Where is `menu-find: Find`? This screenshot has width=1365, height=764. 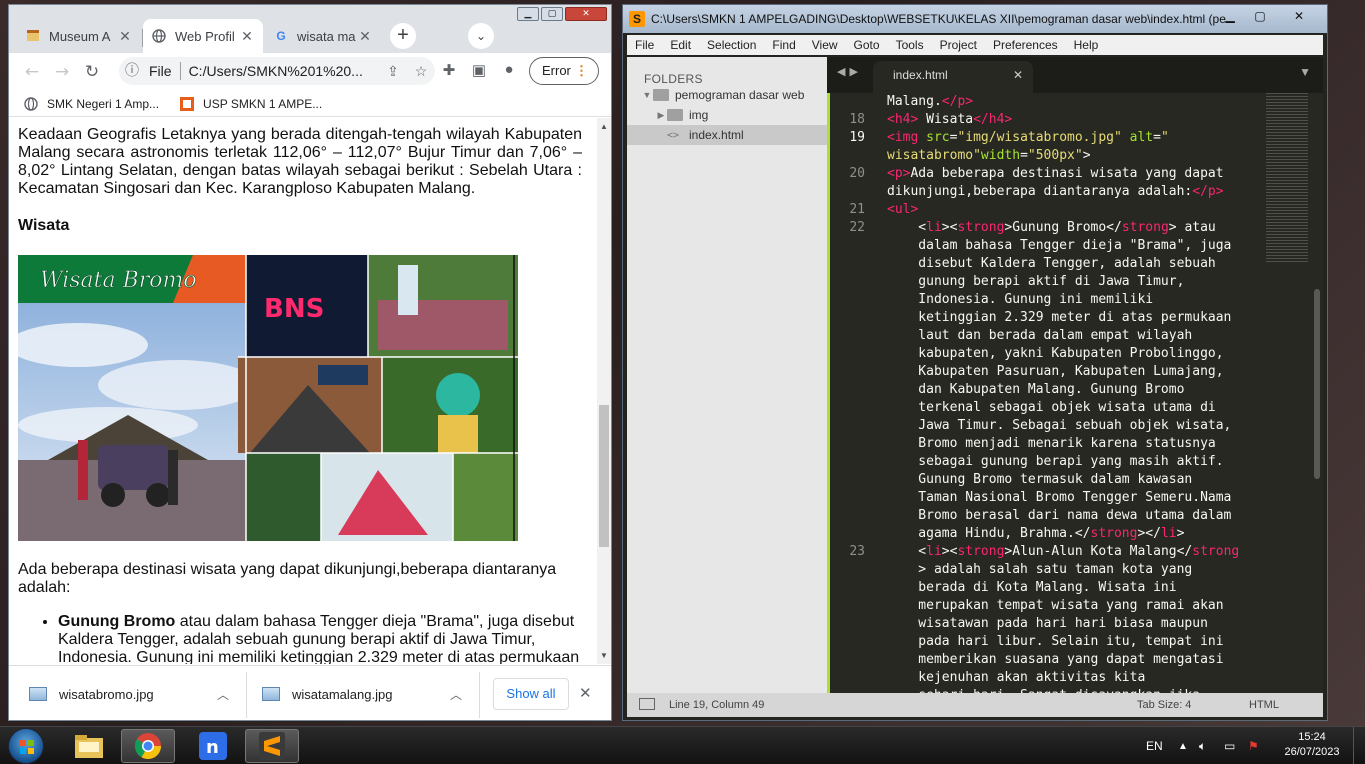
menu-find: Find is located at coordinates (783, 45).